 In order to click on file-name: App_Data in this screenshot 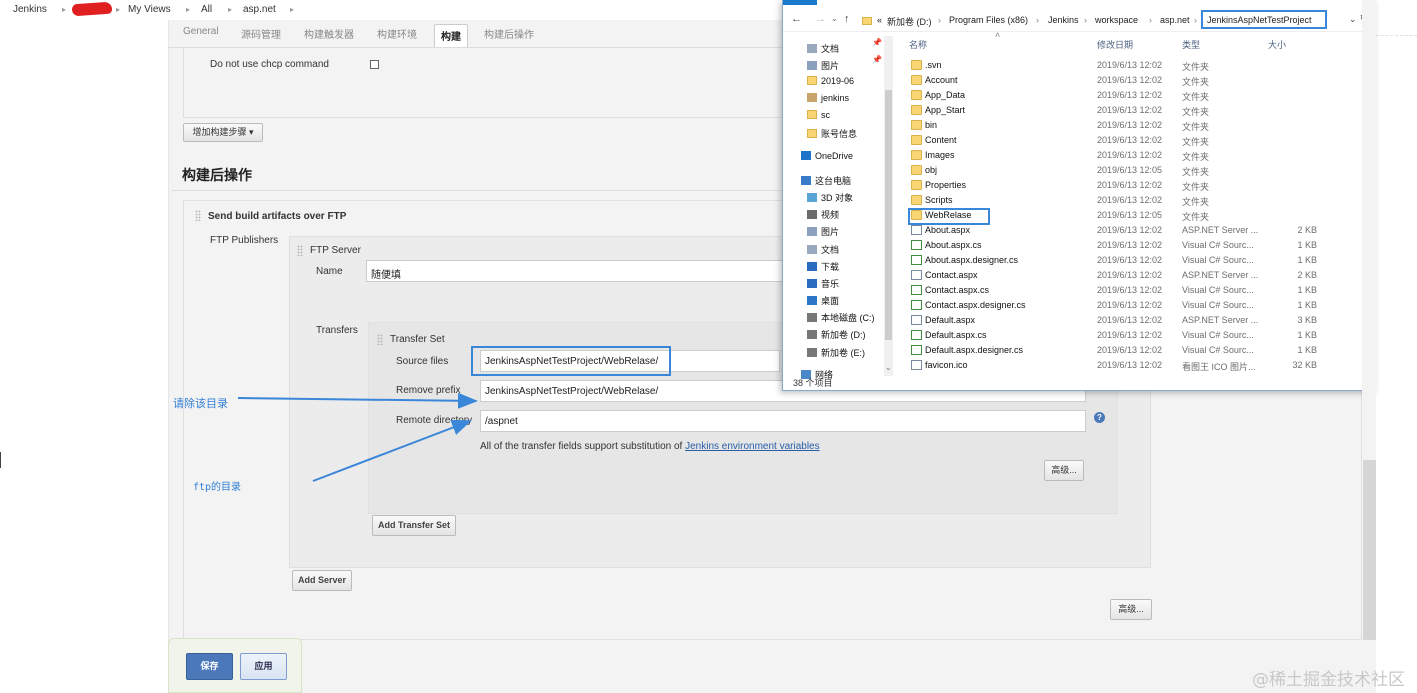, I will do `click(945, 95)`.